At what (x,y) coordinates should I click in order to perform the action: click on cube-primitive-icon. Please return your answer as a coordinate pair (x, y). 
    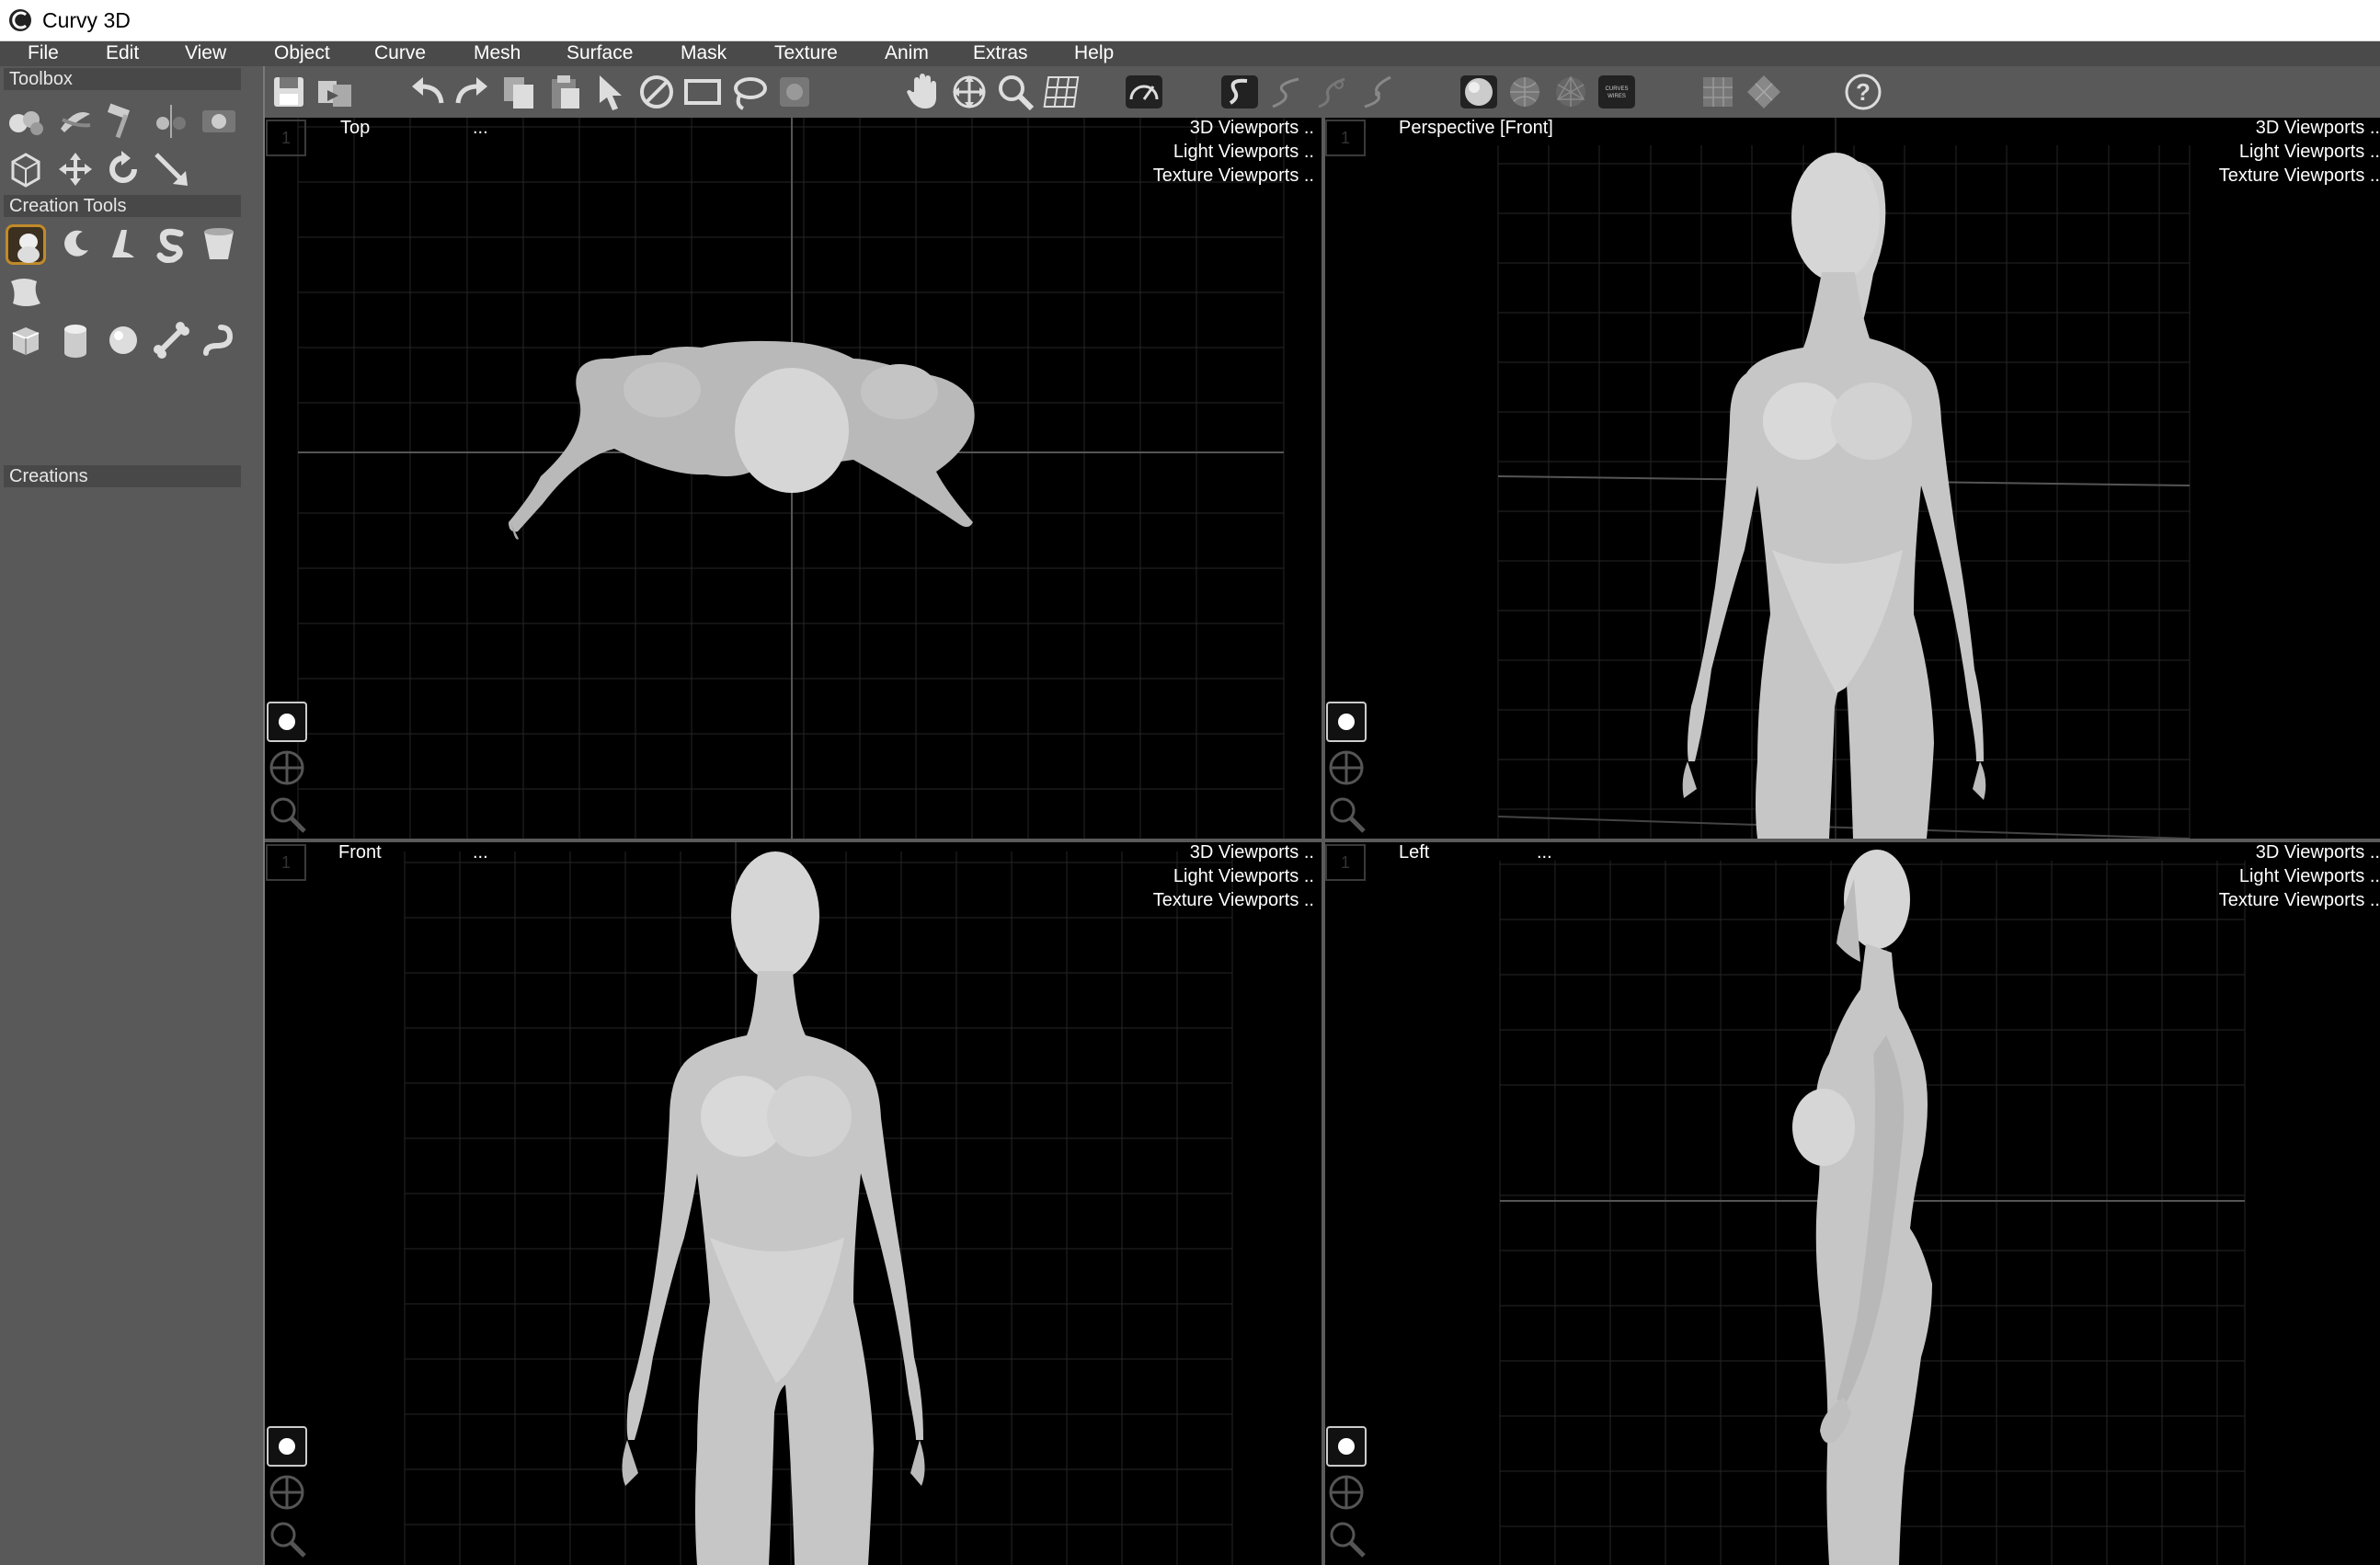
    Looking at the image, I should click on (26, 340).